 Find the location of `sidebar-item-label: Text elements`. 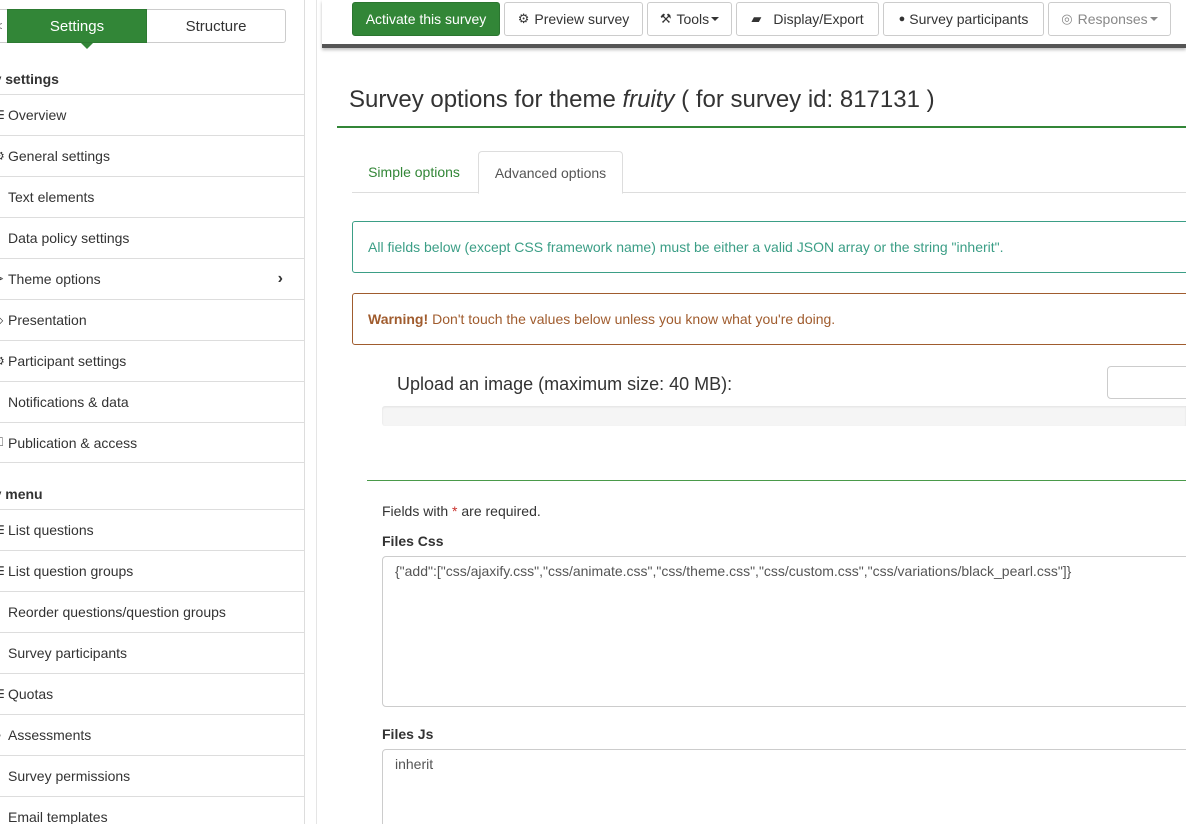

sidebar-item-label: Text elements is located at coordinates (51, 197).